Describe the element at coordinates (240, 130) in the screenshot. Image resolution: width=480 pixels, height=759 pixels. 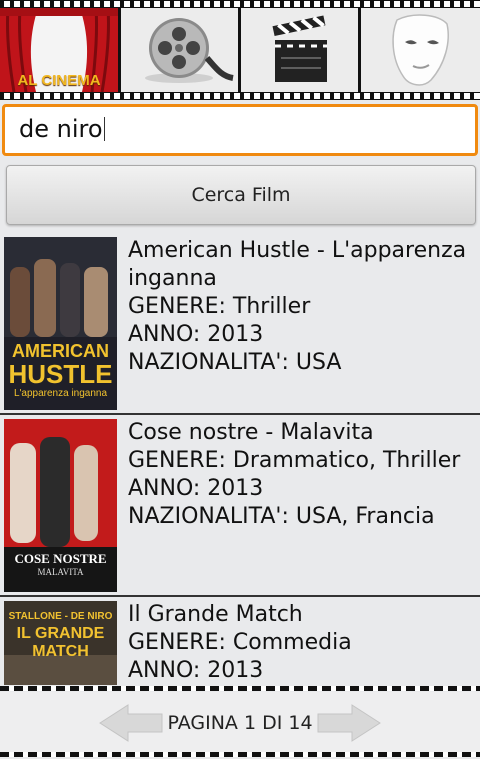
I see `search-input: de niro` at that location.